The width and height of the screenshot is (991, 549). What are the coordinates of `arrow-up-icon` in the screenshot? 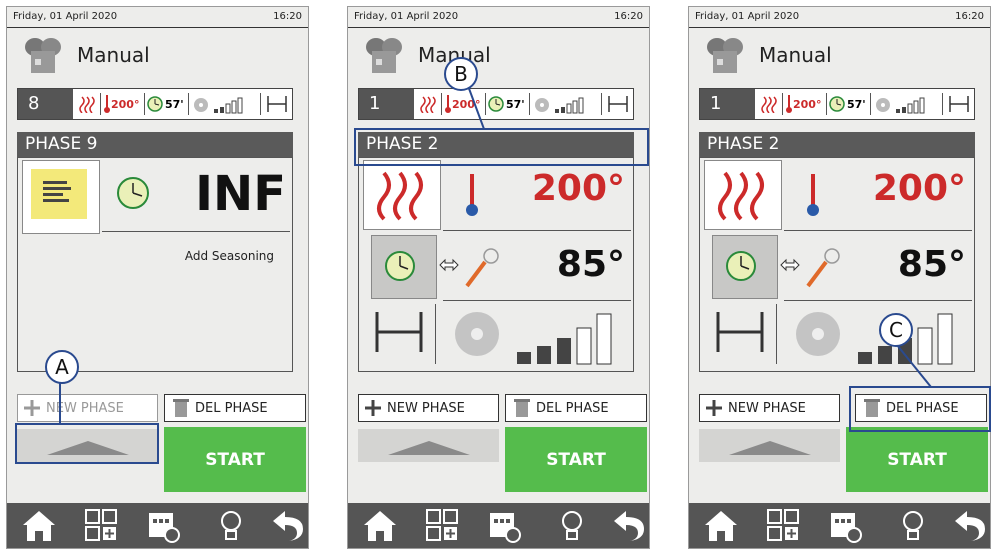 It's located at (770, 448).